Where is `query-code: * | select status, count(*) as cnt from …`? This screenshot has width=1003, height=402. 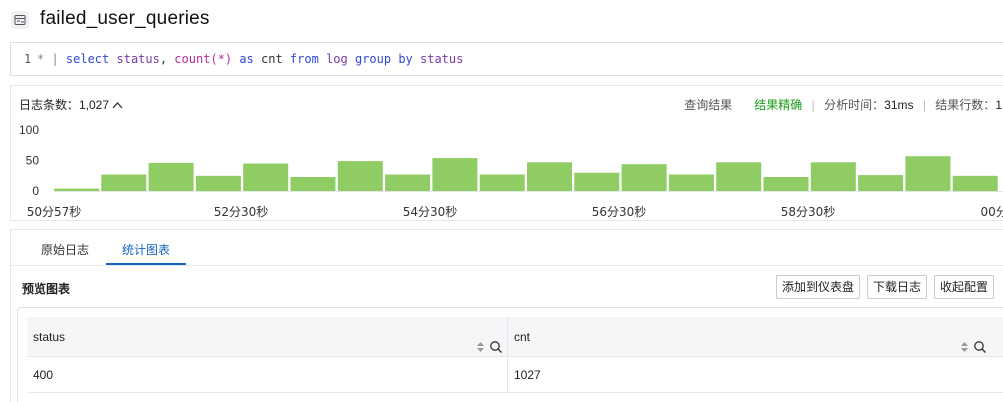
query-code: * | select status, count(*) as cnt from … is located at coordinates (250, 59).